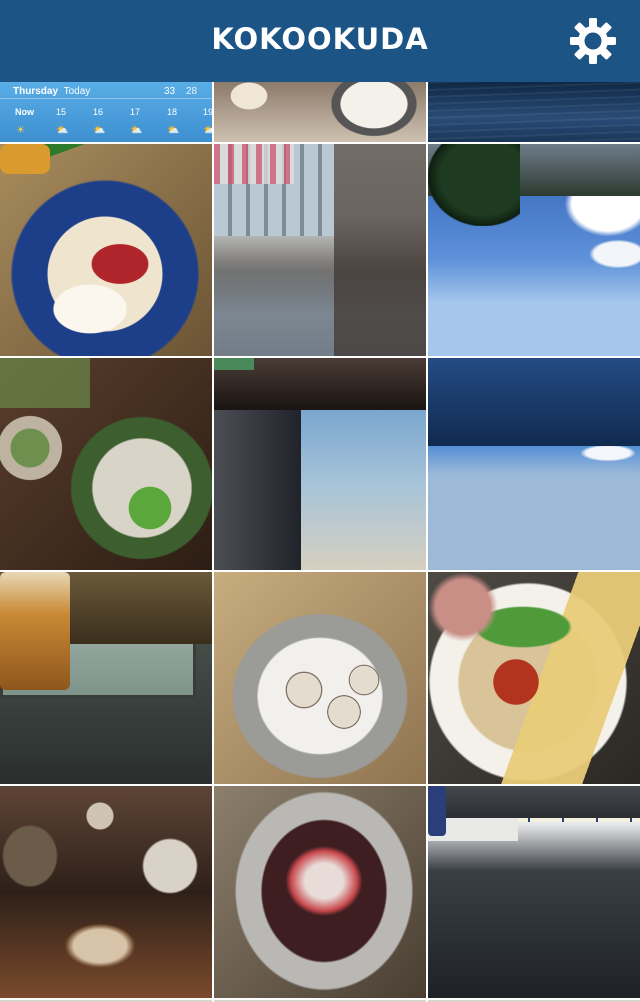  I want to click on photo-tile-fish-market-entrance, so click(534, 892).